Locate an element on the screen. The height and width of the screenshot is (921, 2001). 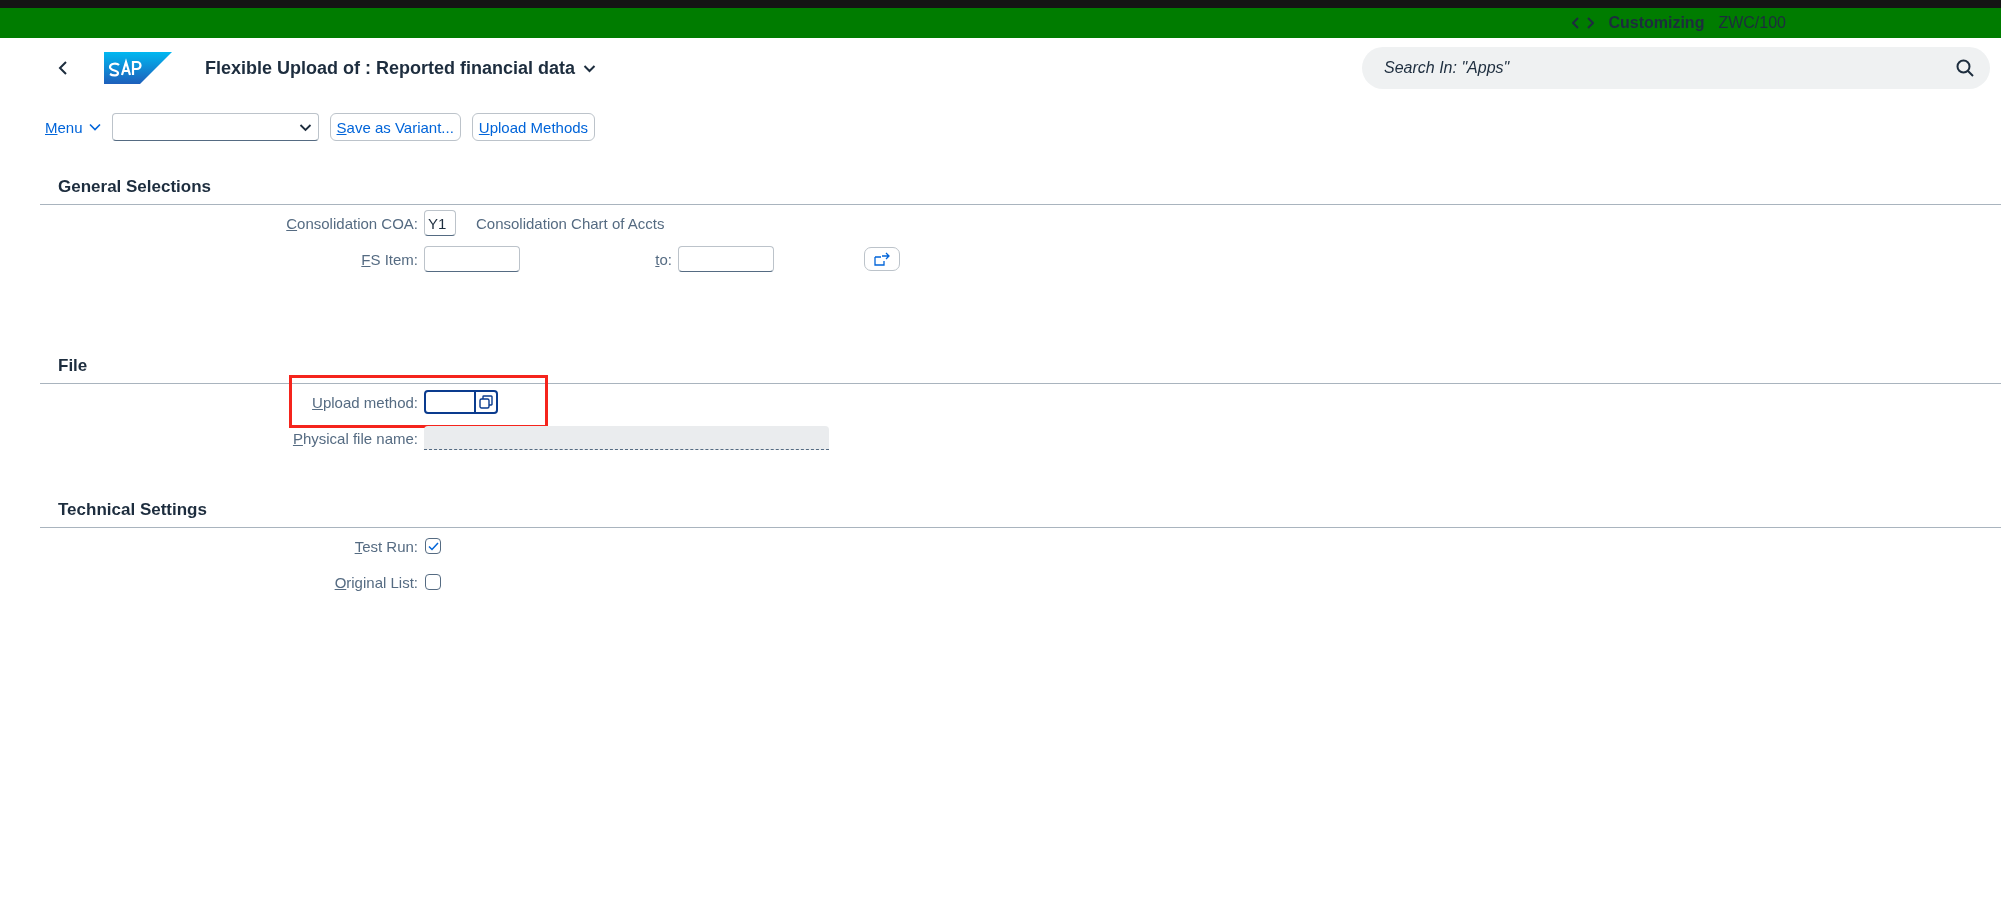
value-help-button is located at coordinates (487, 402).